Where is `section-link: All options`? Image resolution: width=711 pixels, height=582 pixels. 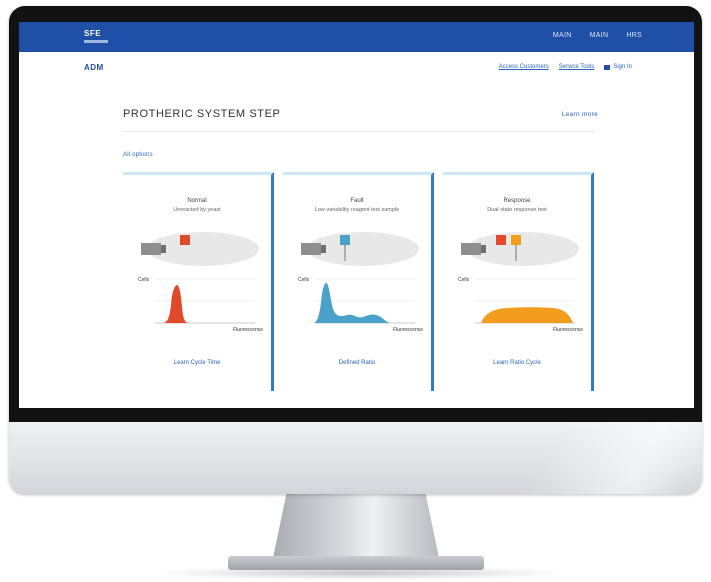
section-link: All options is located at coordinates (138, 155).